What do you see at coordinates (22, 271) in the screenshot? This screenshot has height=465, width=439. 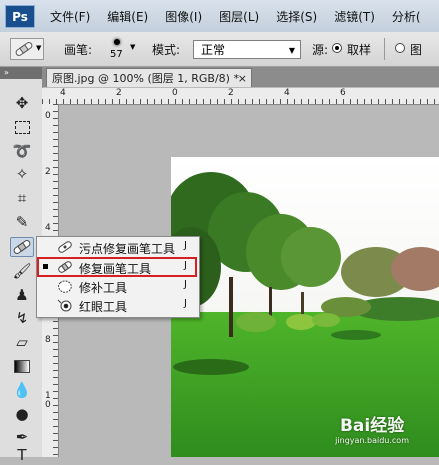 I see `brush-tool-icon: 🖌` at bounding box center [22, 271].